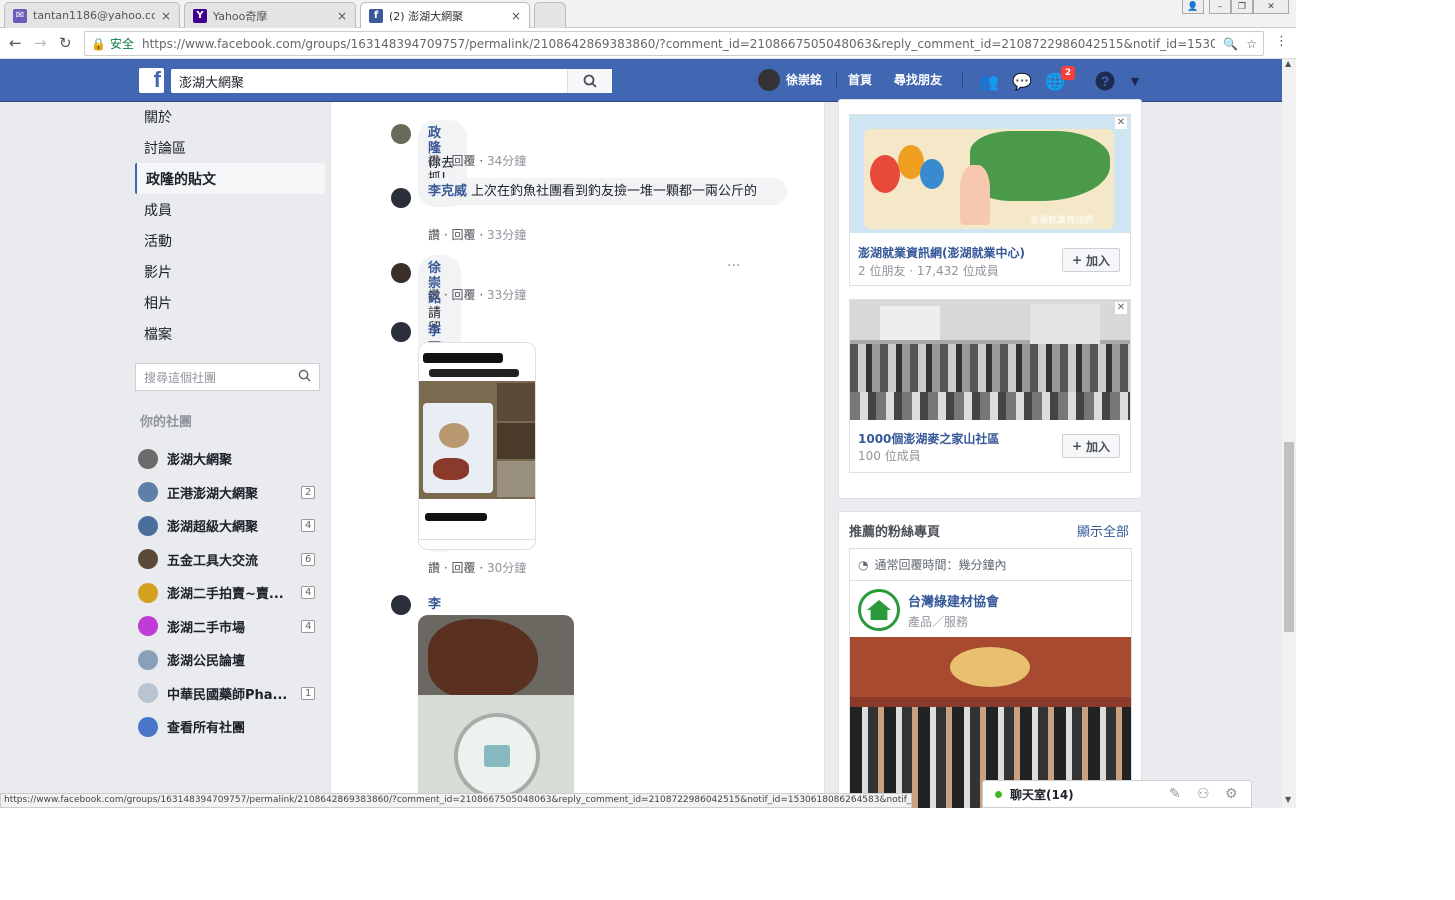 The image size is (1455, 900). I want to click on reload-icon: ↻, so click(65, 43).